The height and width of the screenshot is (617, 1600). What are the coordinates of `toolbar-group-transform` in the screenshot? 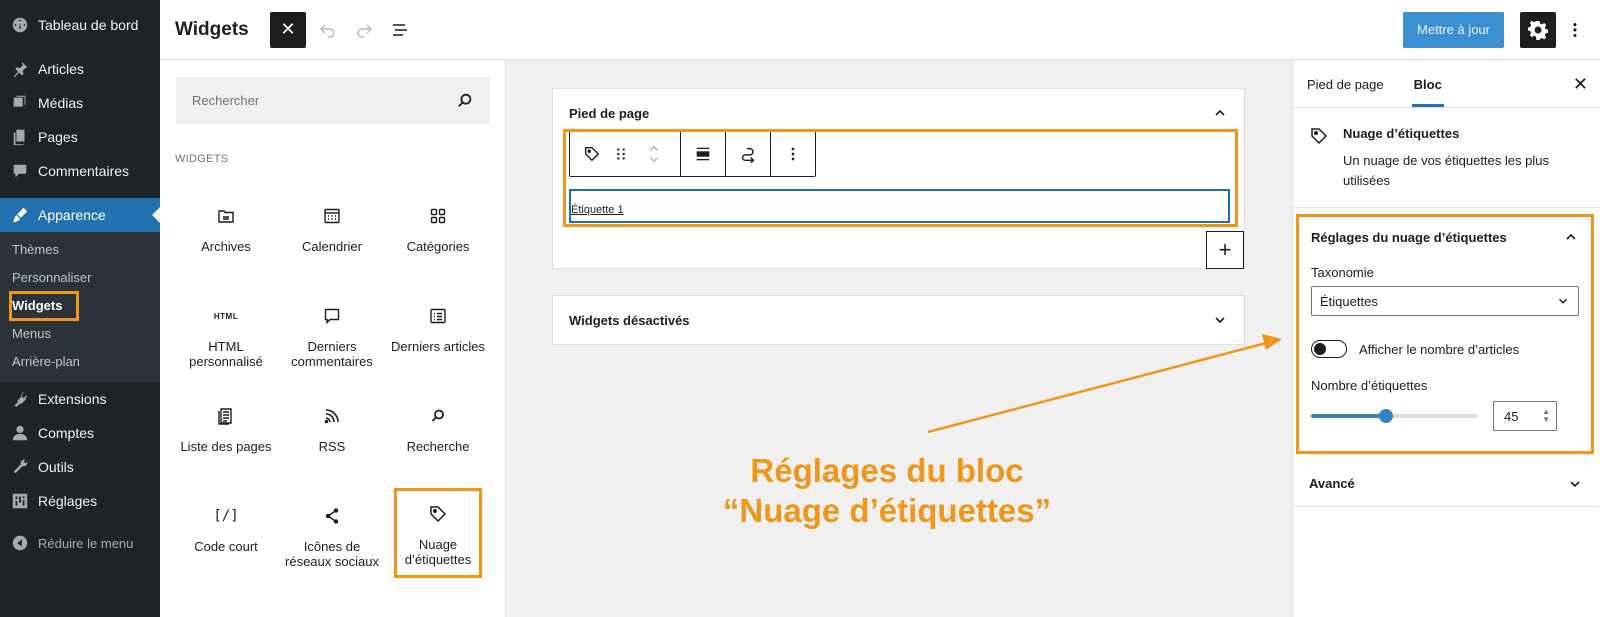 It's located at (748, 154).